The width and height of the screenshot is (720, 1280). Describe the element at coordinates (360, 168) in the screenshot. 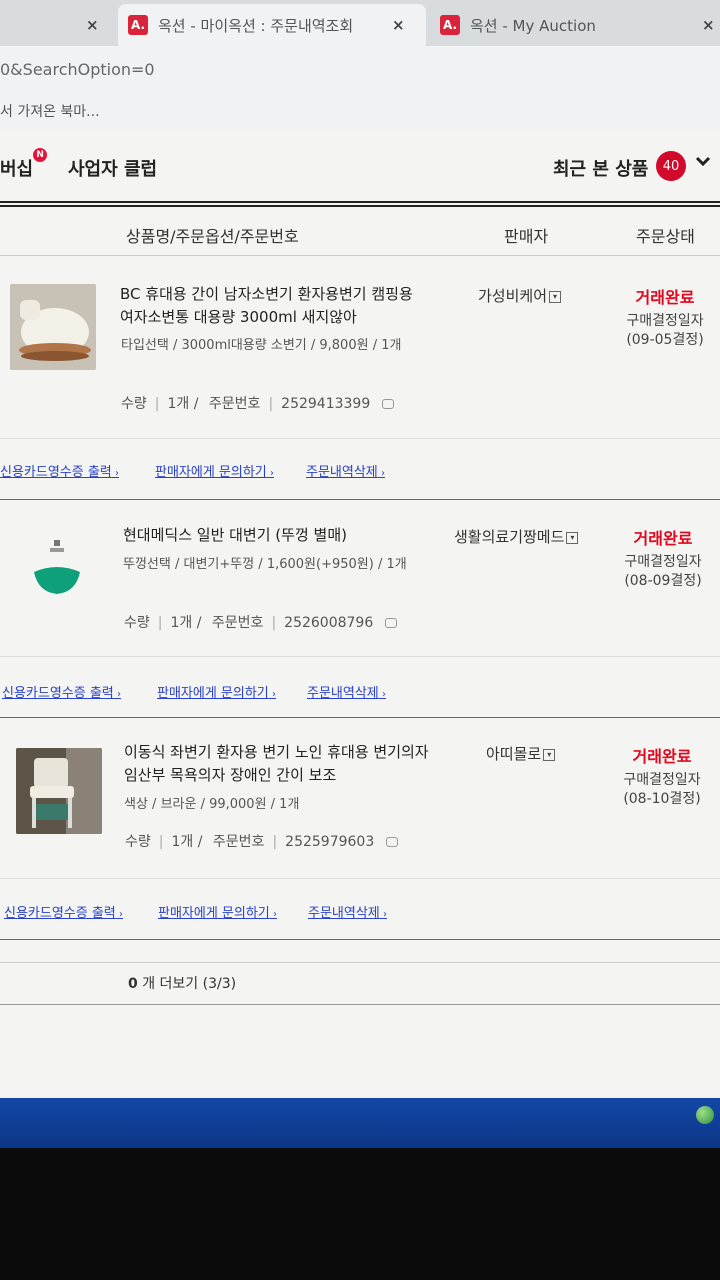

I see `site-nav: 버십 N 사업자 클럽 최근 본 상품` at that location.